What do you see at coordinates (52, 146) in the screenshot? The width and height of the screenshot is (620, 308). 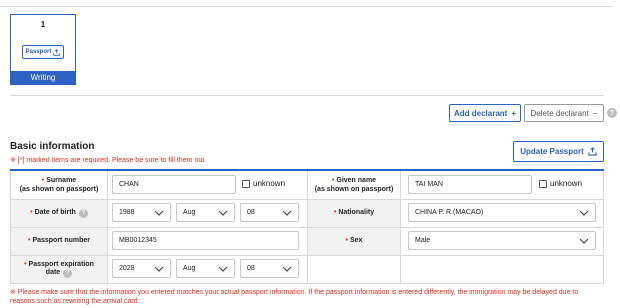 I see `section-title: Basic information` at bounding box center [52, 146].